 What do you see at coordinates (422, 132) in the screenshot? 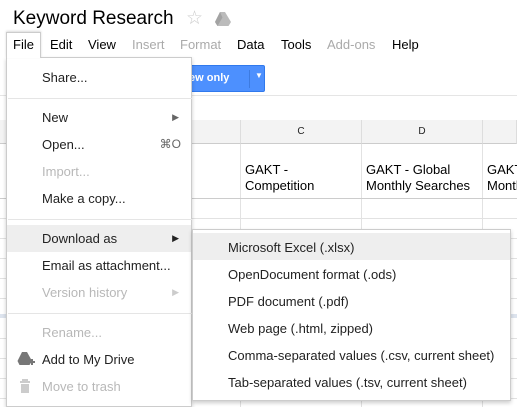
I see `column-header-d: D` at bounding box center [422, 132].